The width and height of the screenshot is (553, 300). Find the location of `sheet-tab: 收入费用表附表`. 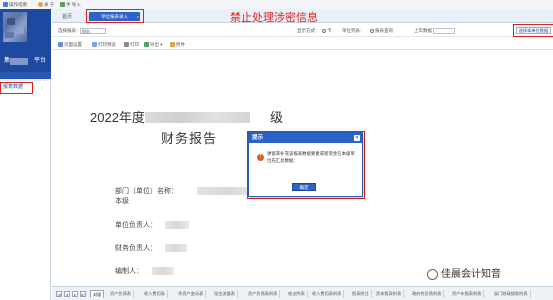

sheet-tab: 收入费用表附表 is located at coordinates (327, 294).